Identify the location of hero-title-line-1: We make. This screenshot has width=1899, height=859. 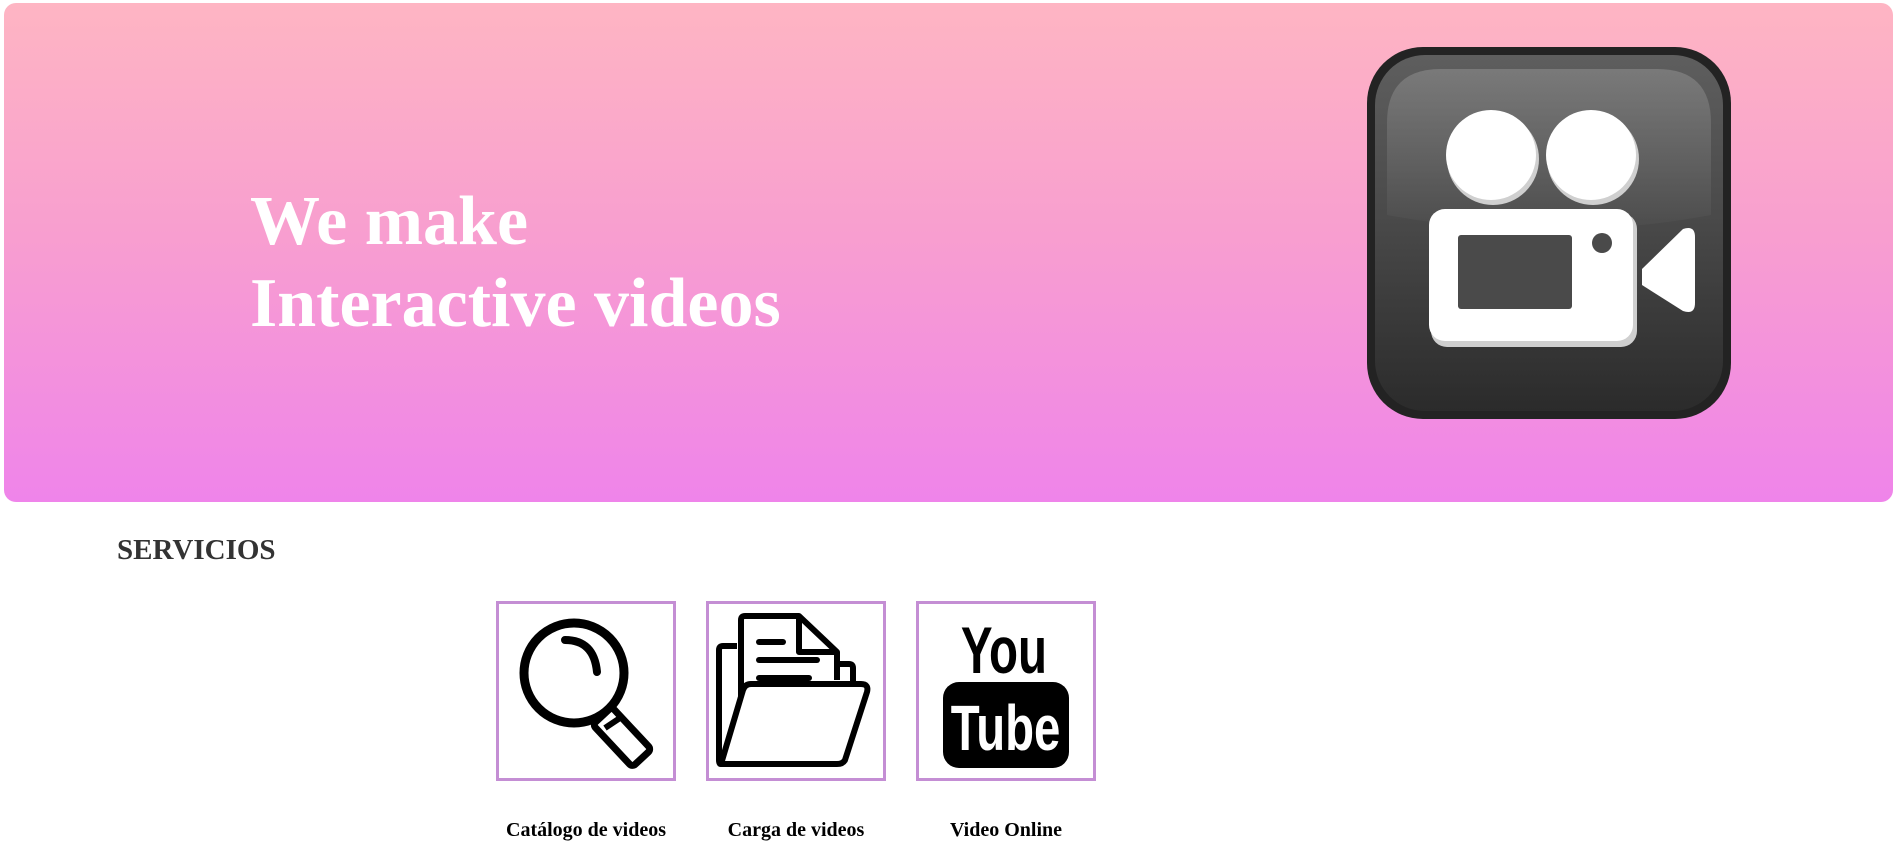
(389, 221).